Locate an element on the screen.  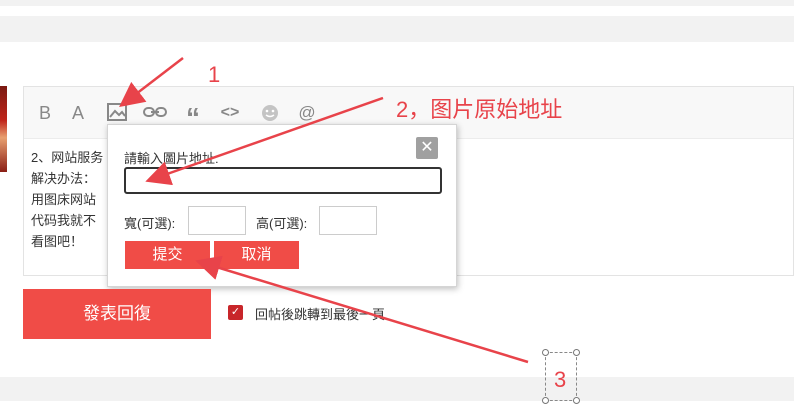
arrow-to-url-input is located at coordinates (264, 141).